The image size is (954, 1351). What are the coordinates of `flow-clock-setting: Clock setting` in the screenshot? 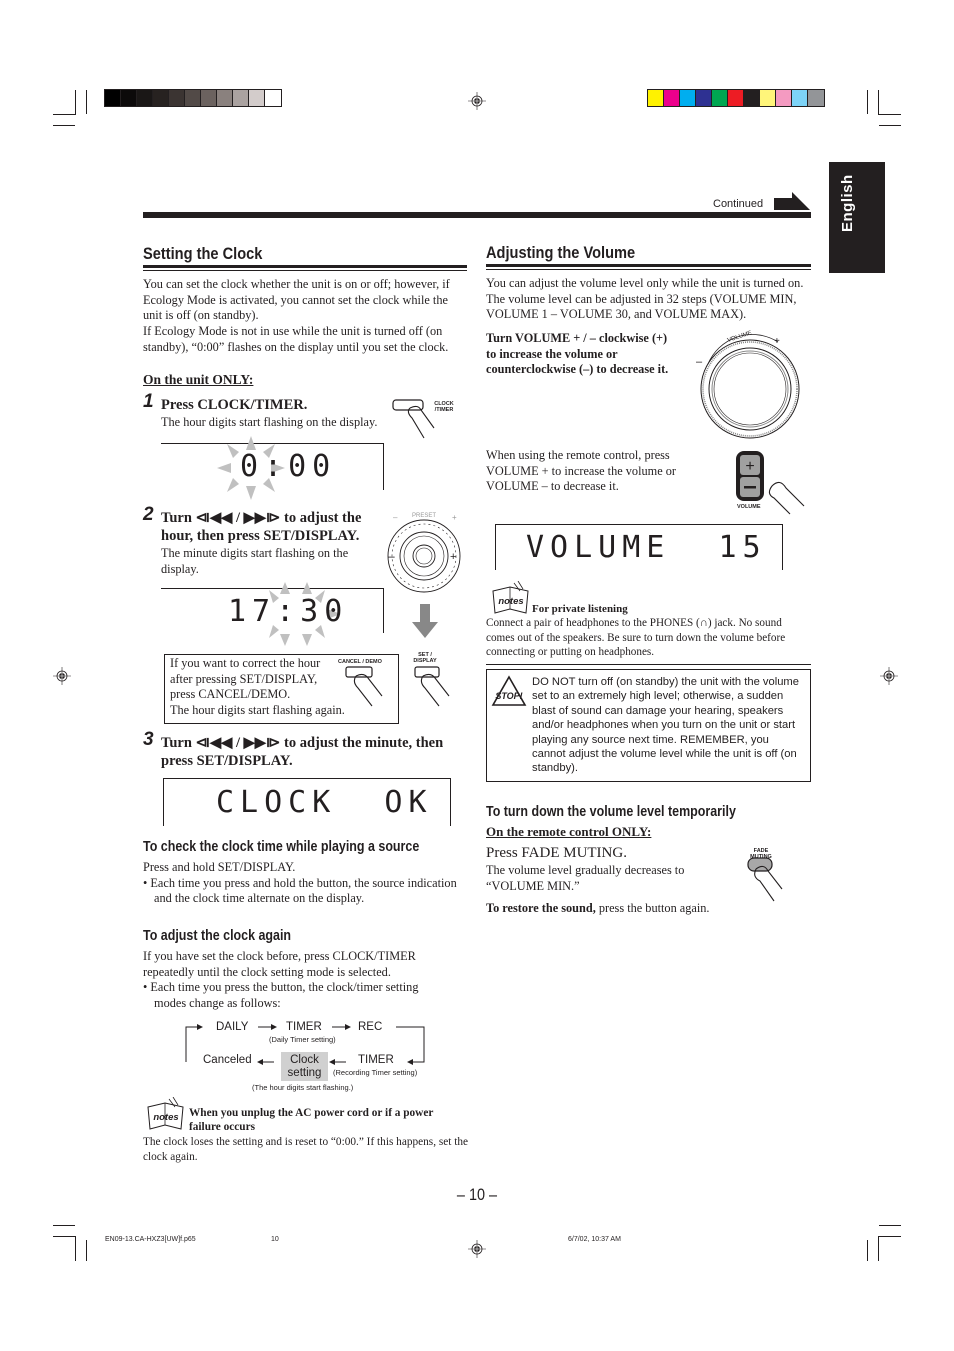 It's located at (304, 1066).